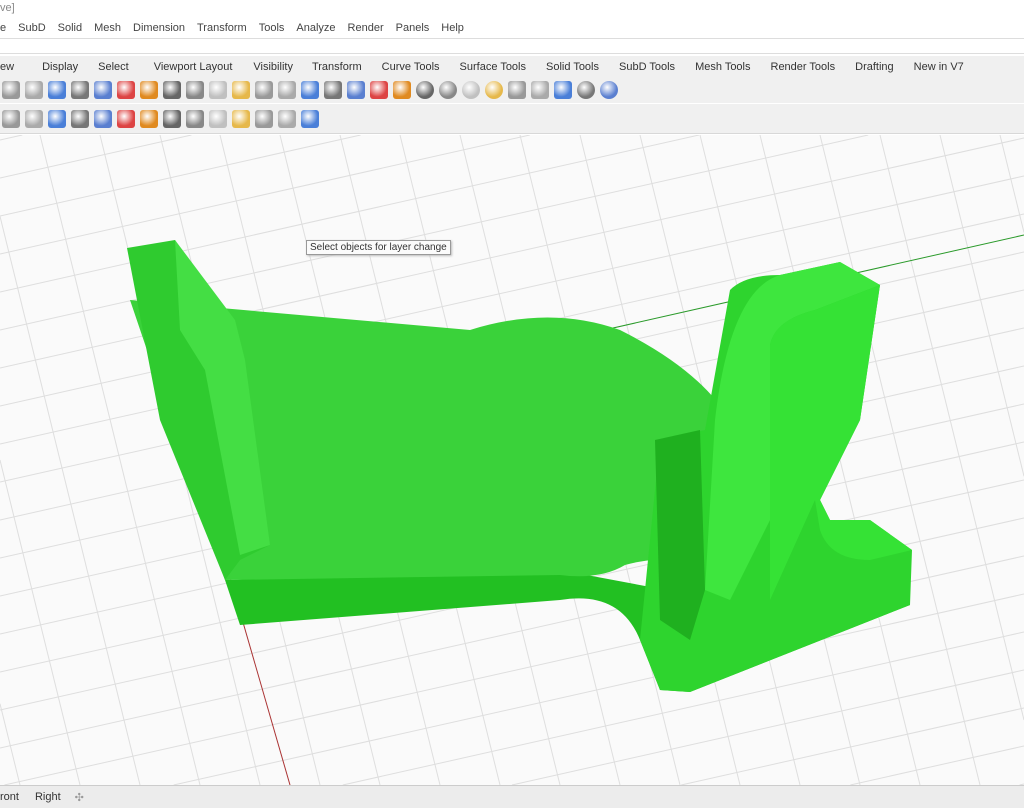 This screenshot has width=1024, height=808. What do you see at coordinates (264, 90) in the screenshot?
I see `car-icon` at bounding box center [264, 90].